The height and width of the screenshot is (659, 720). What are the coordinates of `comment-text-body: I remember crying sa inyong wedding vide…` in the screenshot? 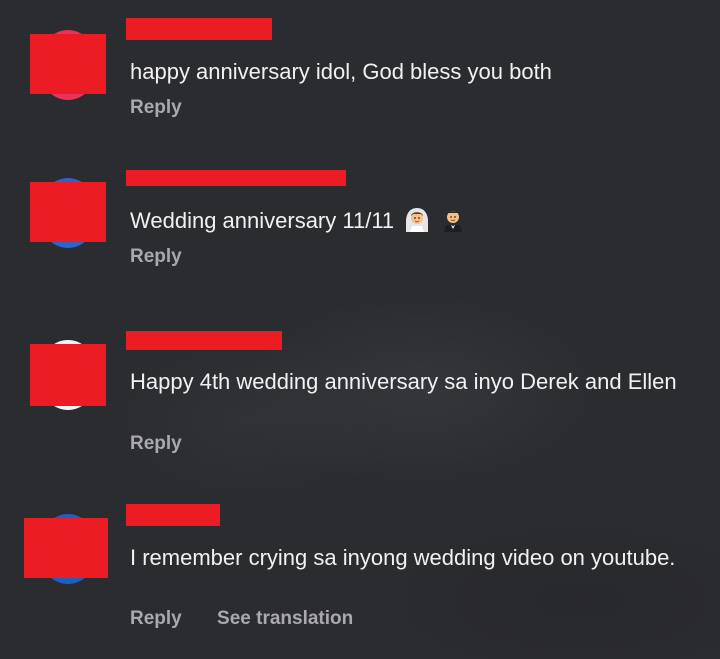 It's located at (403, 557).